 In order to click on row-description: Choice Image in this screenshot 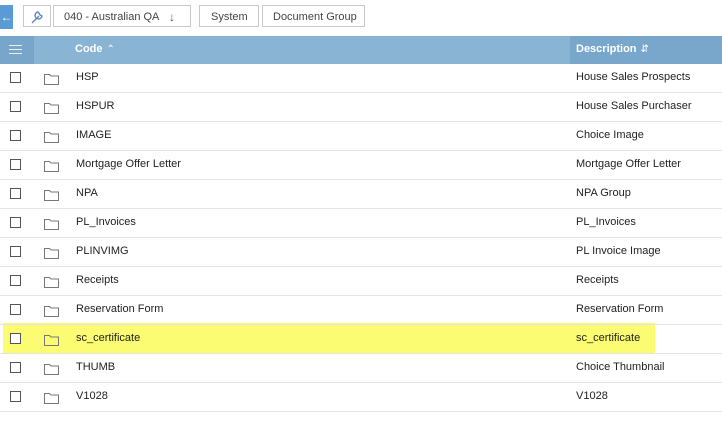, I will do `click(610, 135)`.